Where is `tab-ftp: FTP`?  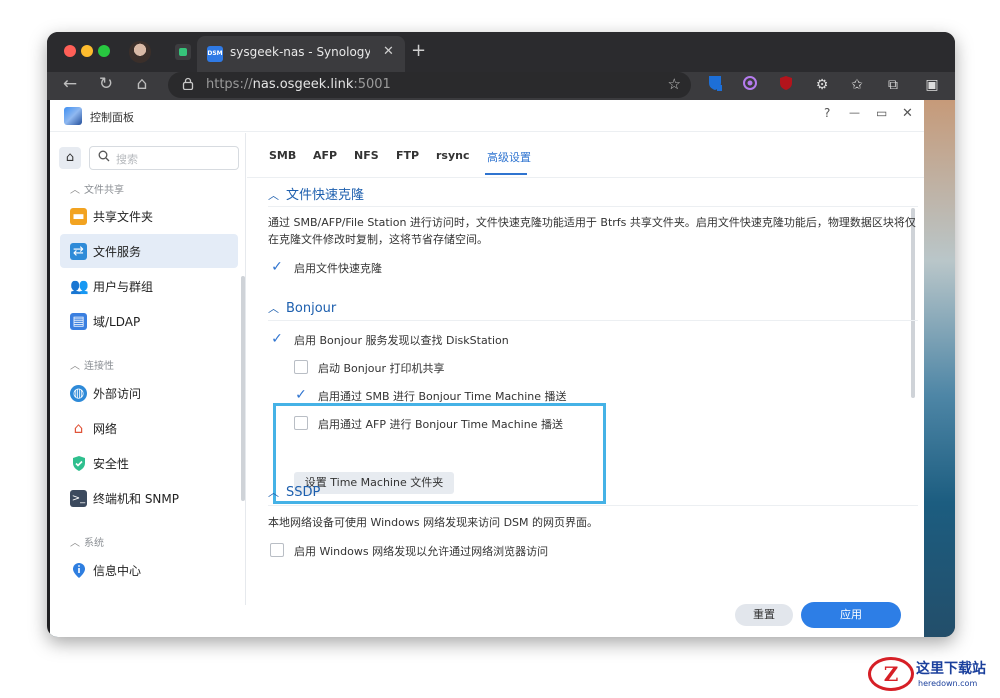
tab-ftp: FTP is located at coordinates (407, 155).